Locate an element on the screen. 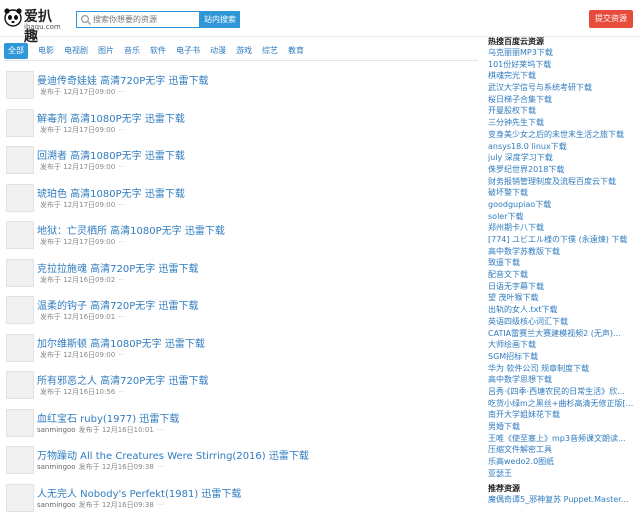 The height and width of the screenshot is (515, 640). item-meta: 发布于 12月16日09:02 ··· is located at coordinates (81, 280).